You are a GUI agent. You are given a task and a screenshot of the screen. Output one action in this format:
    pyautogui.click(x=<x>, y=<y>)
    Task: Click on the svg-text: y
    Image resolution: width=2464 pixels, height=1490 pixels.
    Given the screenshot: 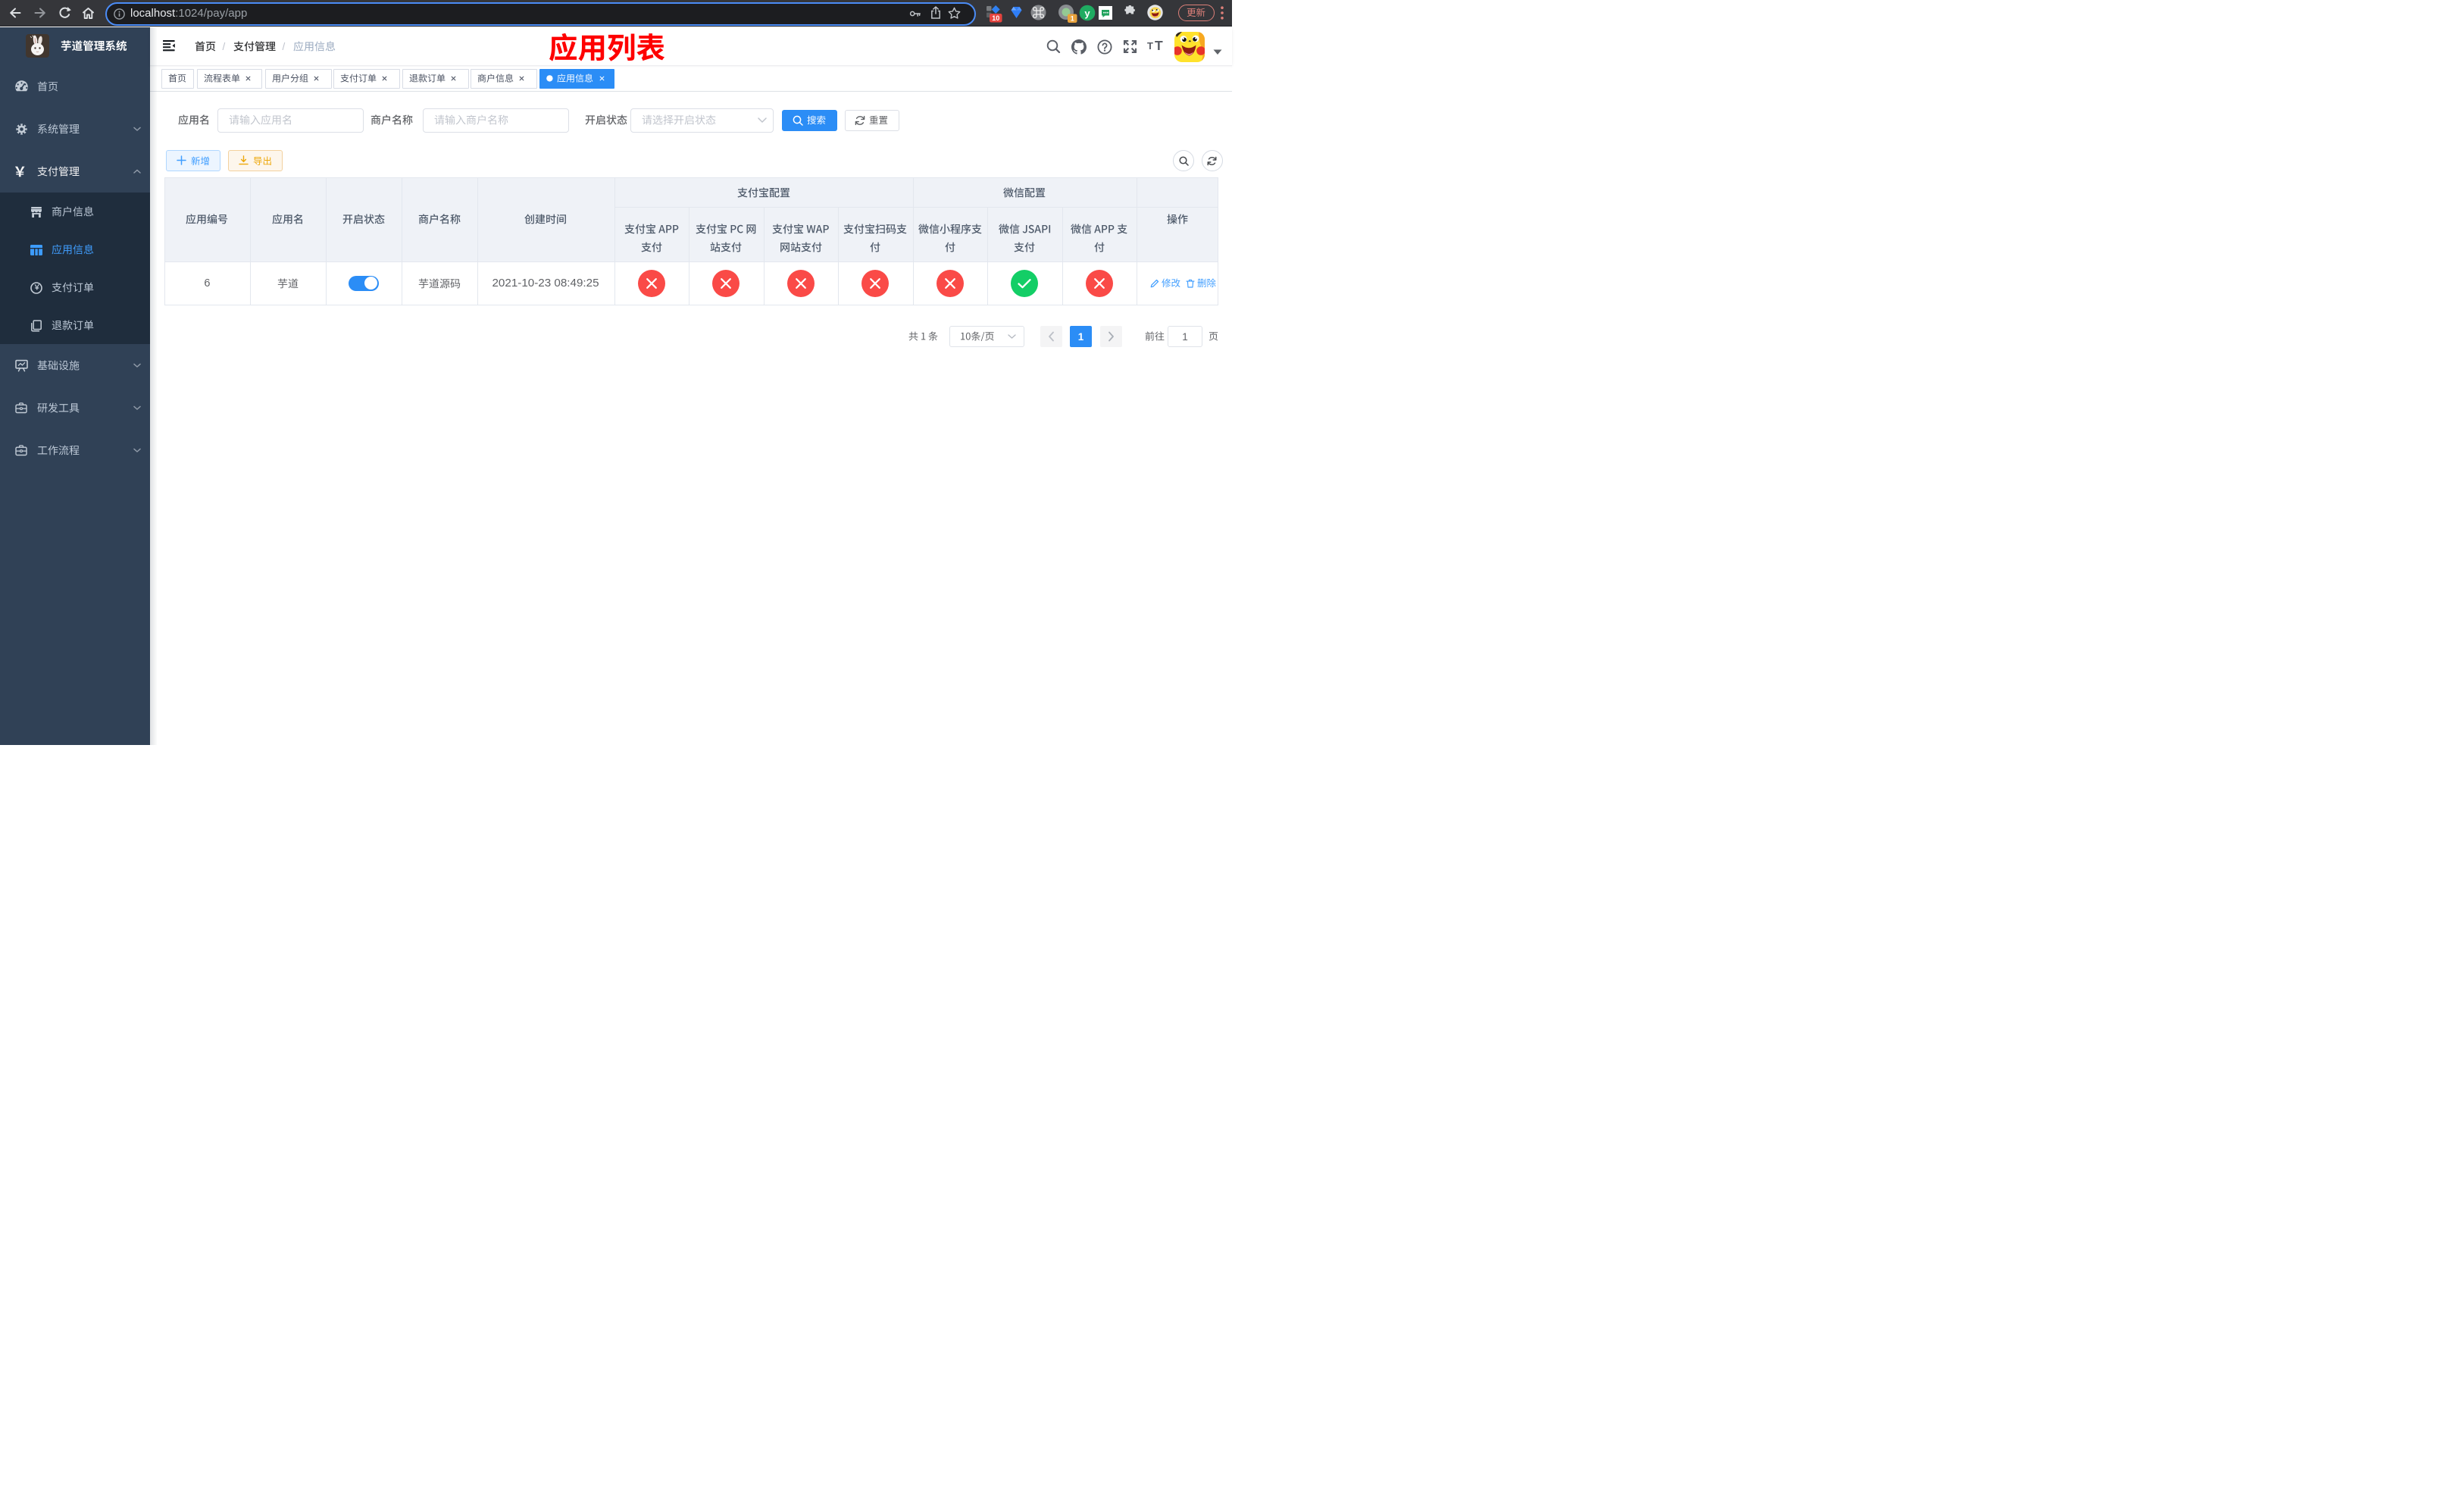 What is the action you would take?
    pyautogui.click(x=1087, y=13)
    